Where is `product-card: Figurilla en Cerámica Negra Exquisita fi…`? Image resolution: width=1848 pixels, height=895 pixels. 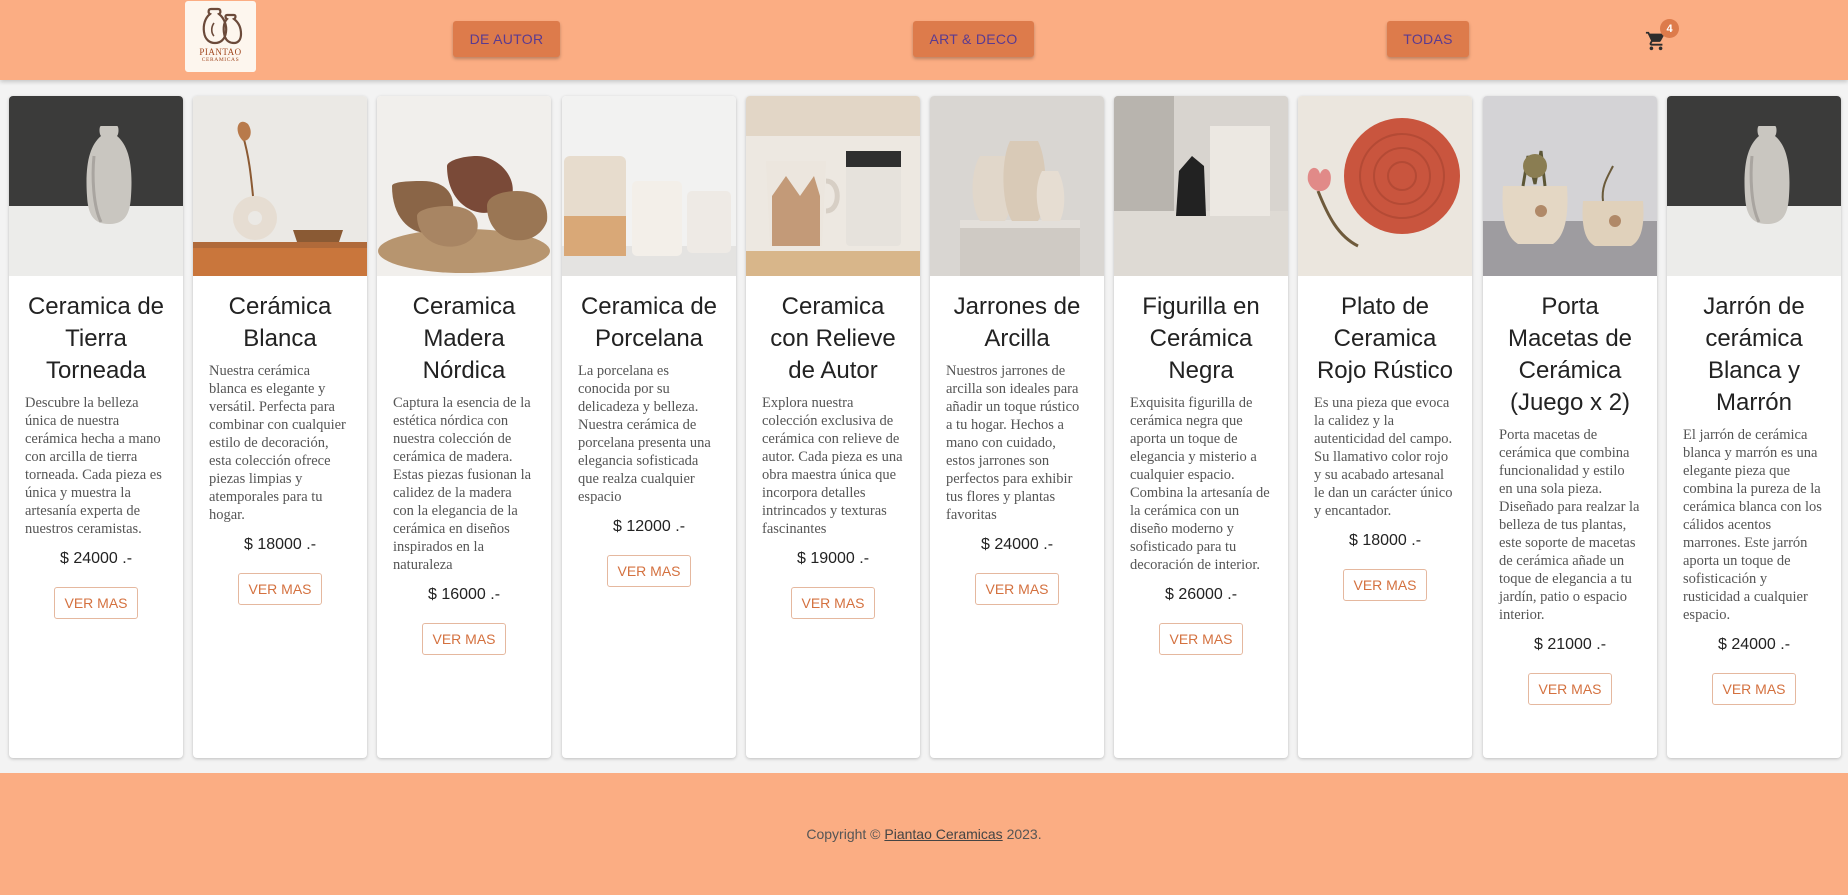
product-card: Figurilla en Cerámica Negra Exquisita fi… is located at coordinates (1201, 427).